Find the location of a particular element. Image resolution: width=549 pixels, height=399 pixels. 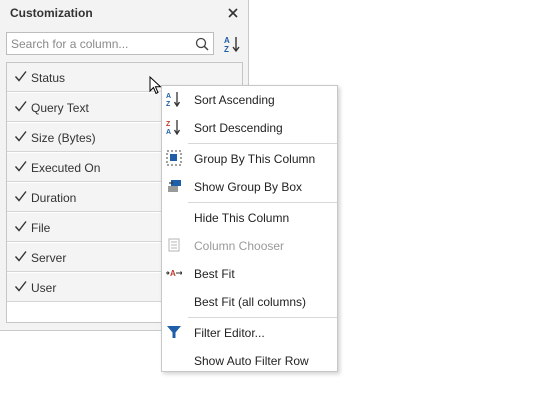

panel-title: Customization is located at coordinates (51, 13).